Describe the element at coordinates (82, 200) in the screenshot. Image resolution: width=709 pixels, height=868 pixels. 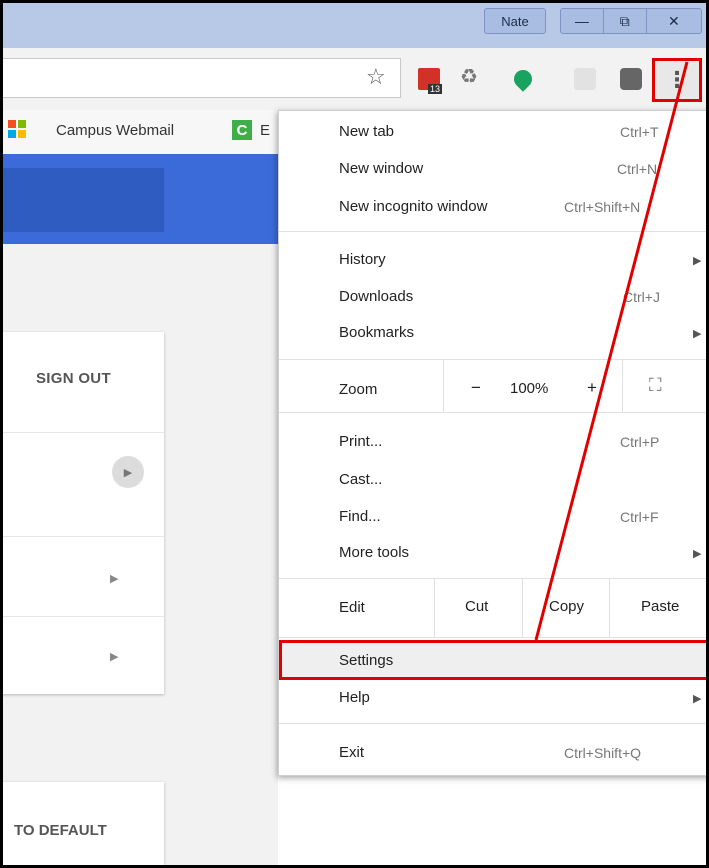
I see `search-field` at that location.